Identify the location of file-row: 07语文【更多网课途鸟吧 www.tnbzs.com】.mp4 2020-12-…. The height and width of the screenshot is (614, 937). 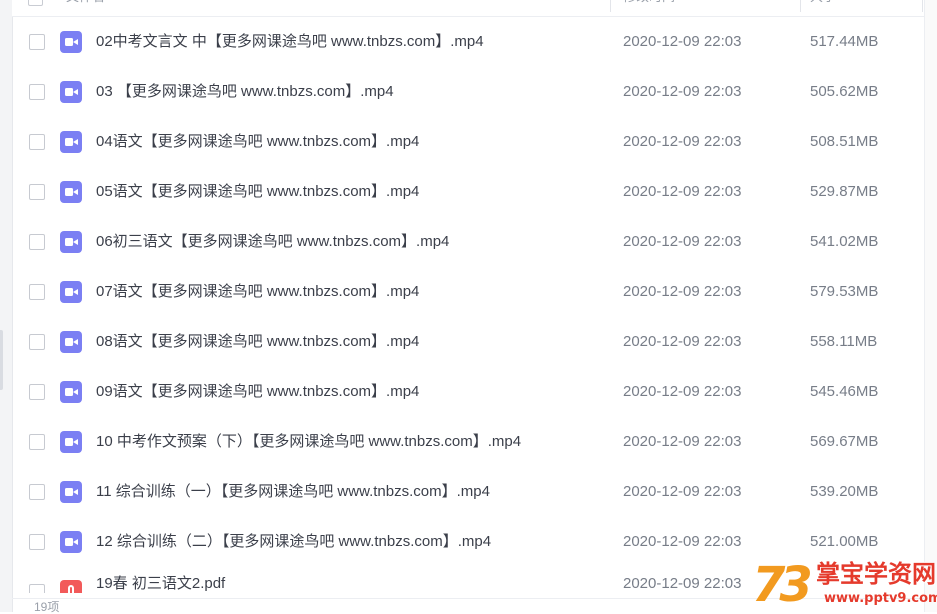
(468, 292).